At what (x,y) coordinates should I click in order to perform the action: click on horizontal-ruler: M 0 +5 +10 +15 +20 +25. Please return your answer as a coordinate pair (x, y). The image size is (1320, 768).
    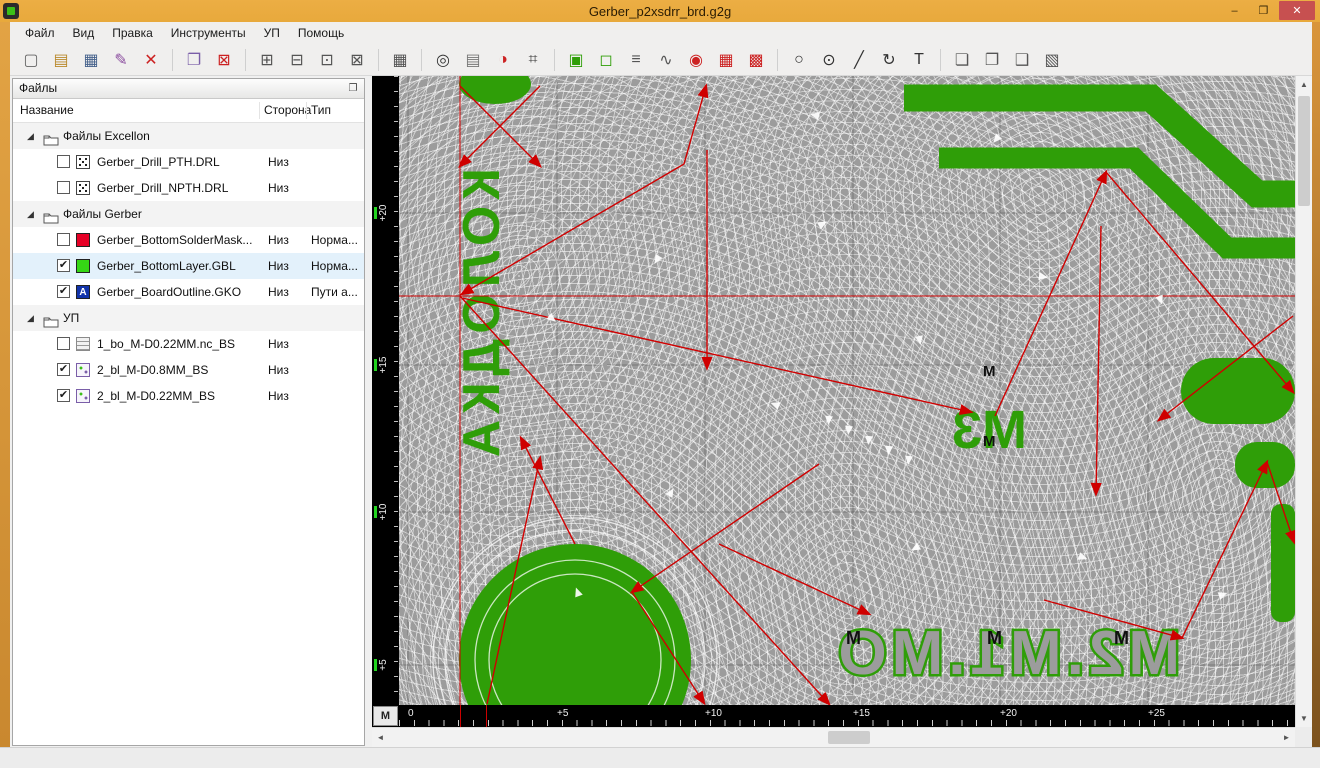
    Looking at the image, I should click on (833, 716).